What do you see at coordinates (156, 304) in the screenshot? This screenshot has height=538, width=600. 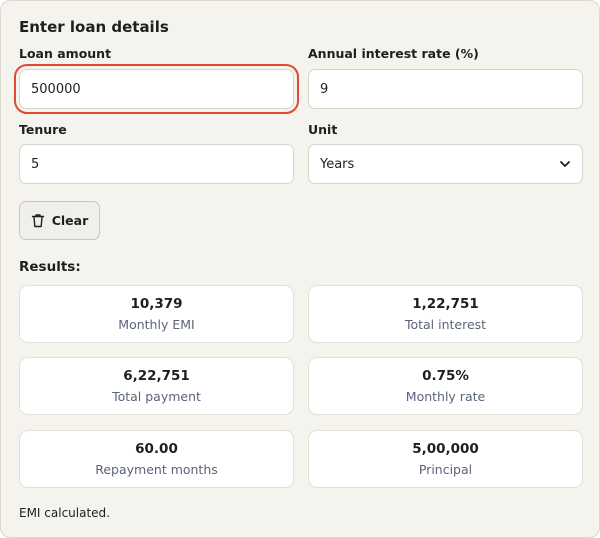 I see `result-value: 10,379` at bounding box center [156, 304].